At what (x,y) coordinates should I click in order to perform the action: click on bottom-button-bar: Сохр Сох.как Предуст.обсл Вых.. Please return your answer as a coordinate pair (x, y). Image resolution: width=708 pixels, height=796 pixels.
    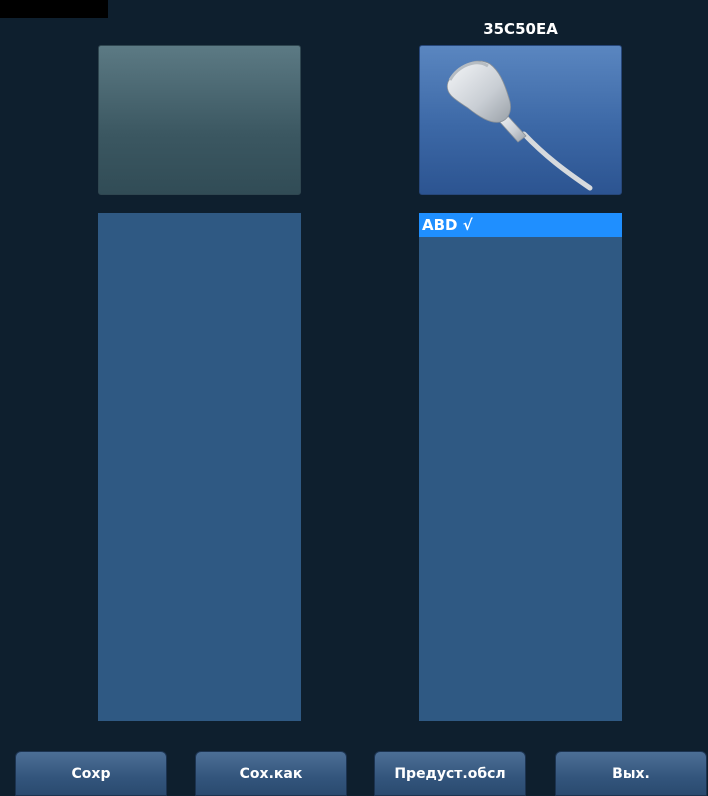
    Looking at the image, I should click on (354, 773).